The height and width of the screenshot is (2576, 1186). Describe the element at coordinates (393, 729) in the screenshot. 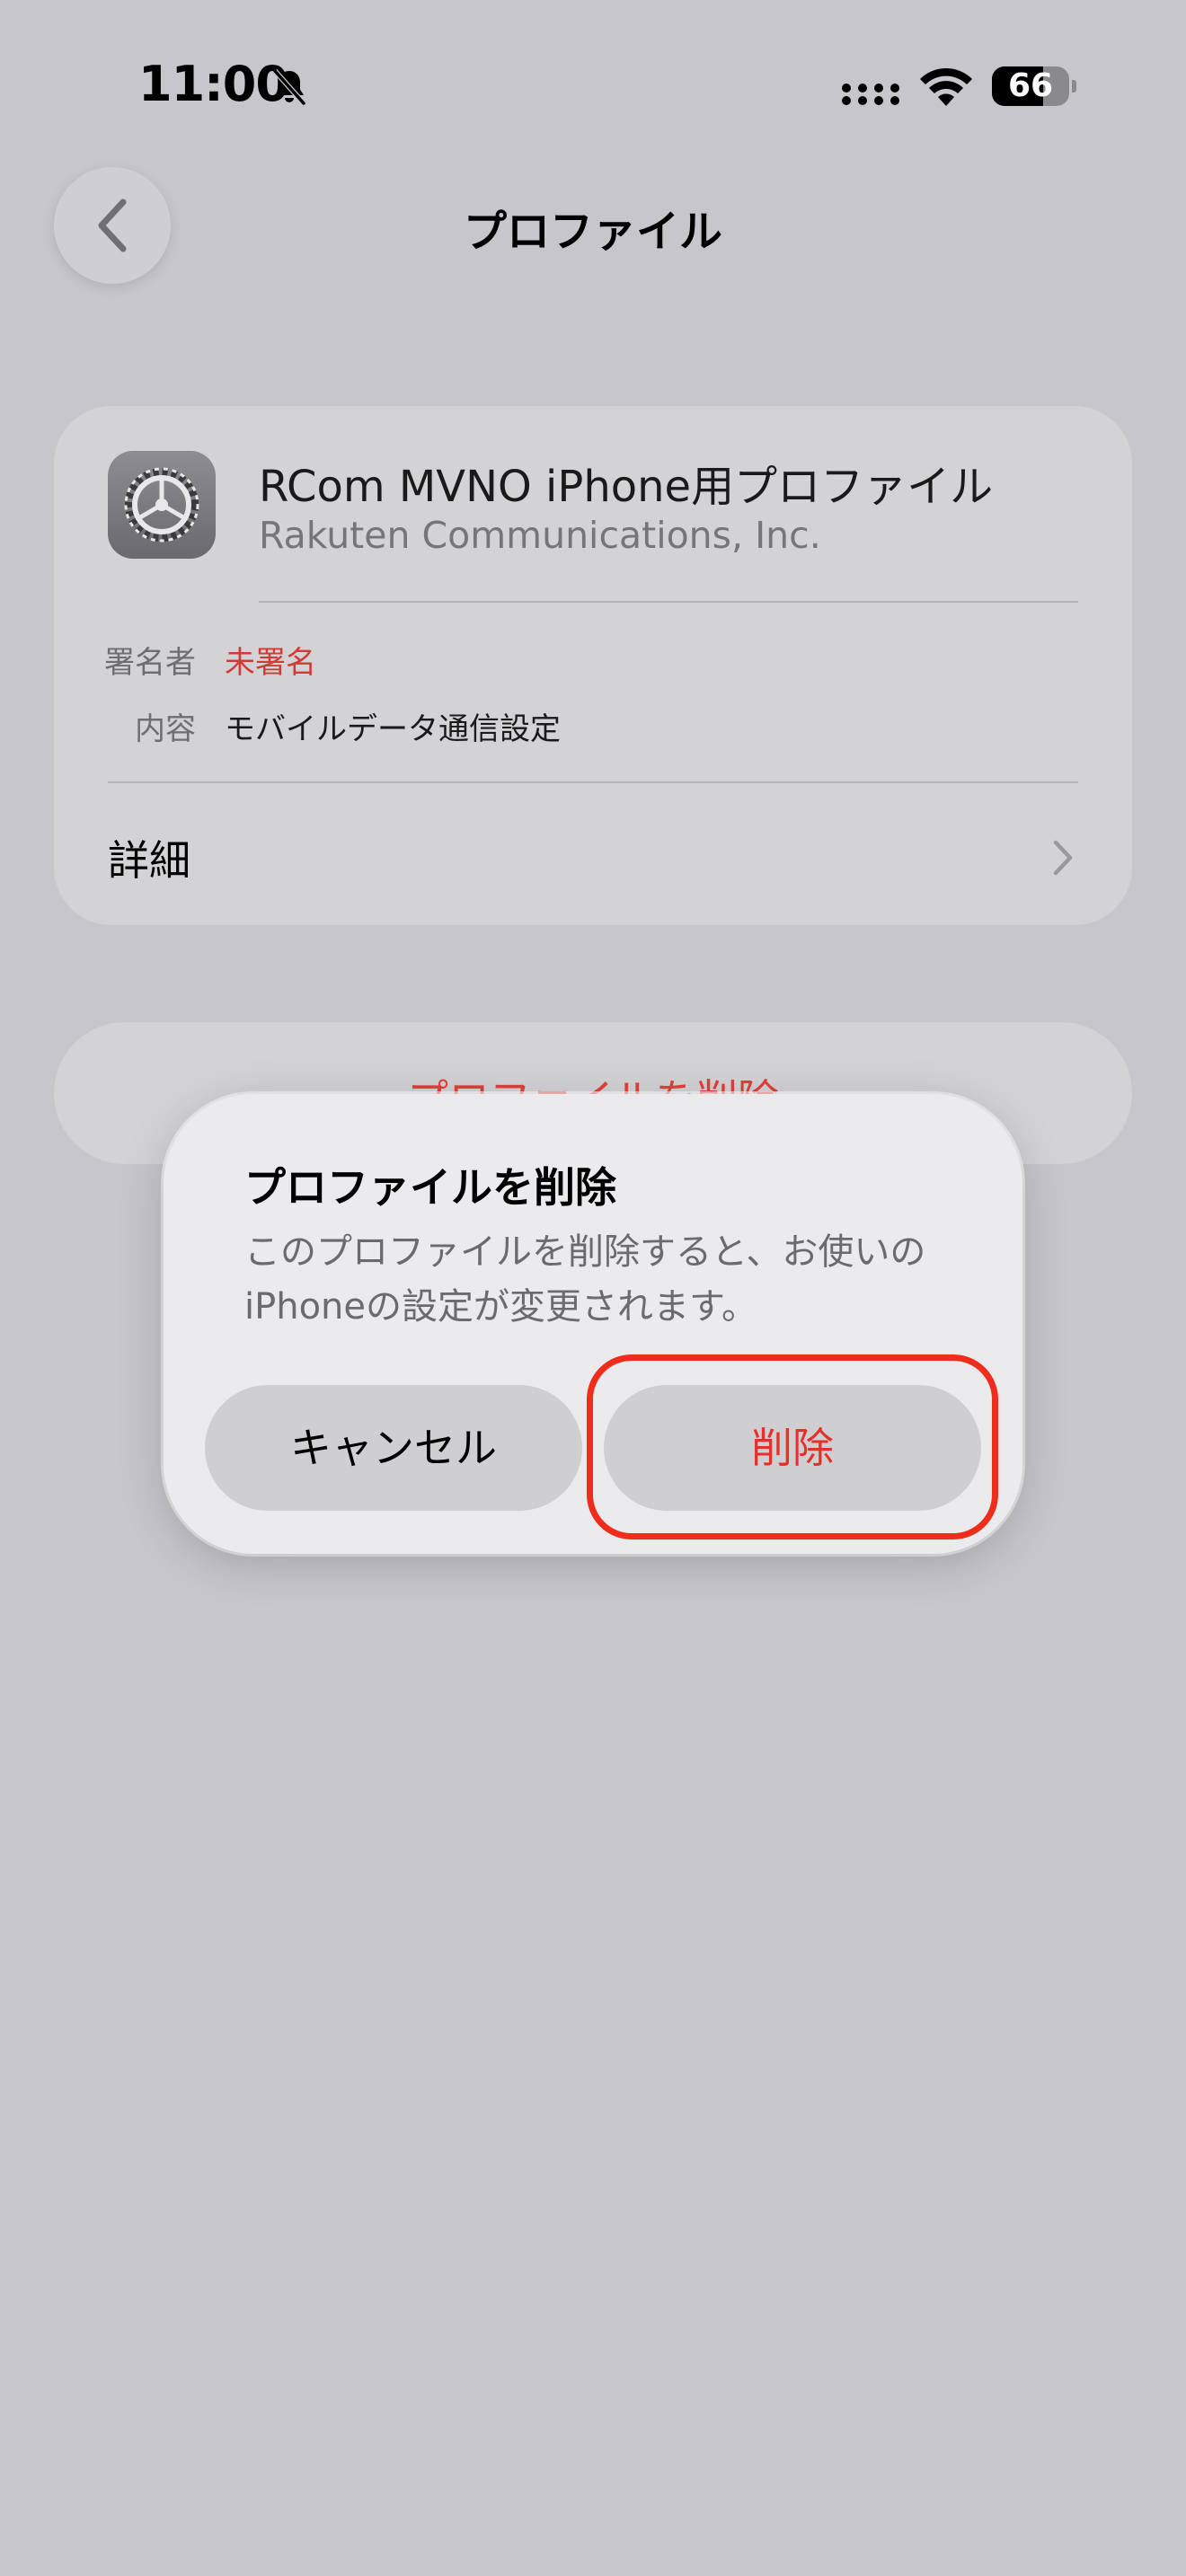

I see `content-value: モバイルデータ通信設定` at that location.